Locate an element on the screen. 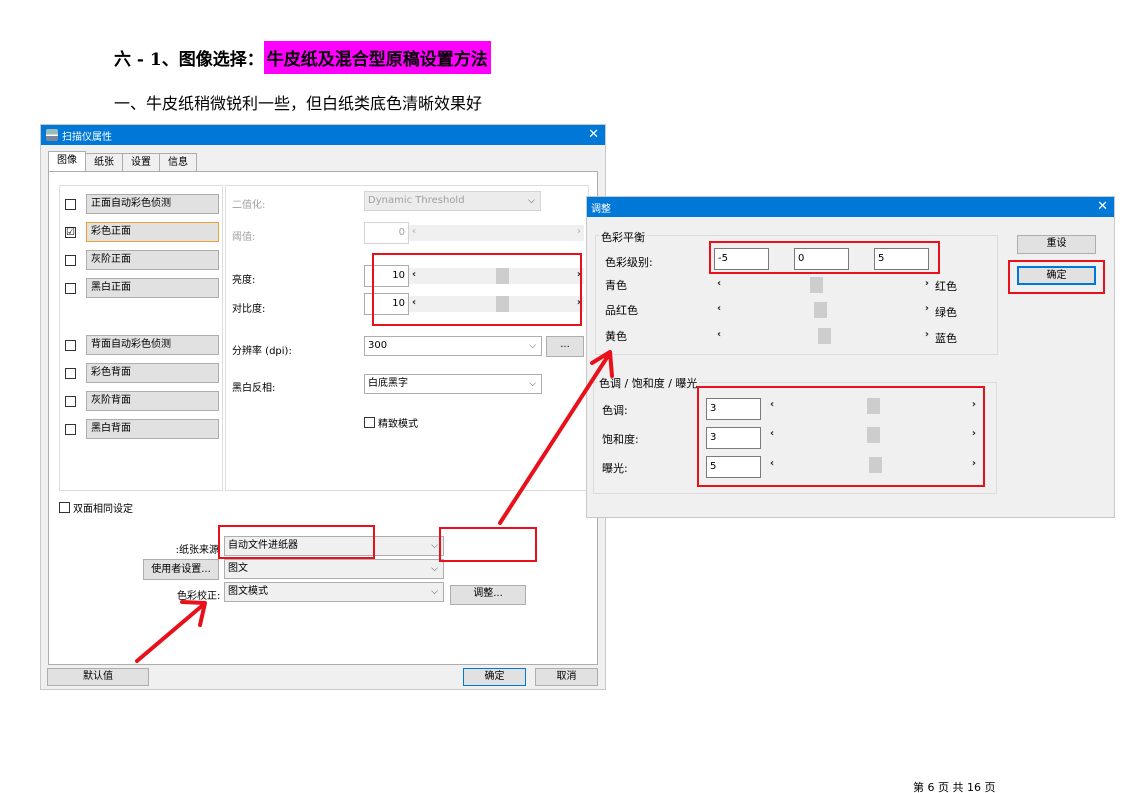 Image resolution: width=1122 pixels, height=793 pixels. red-arrow-to-color-correction is located at coordinates (170, 633).